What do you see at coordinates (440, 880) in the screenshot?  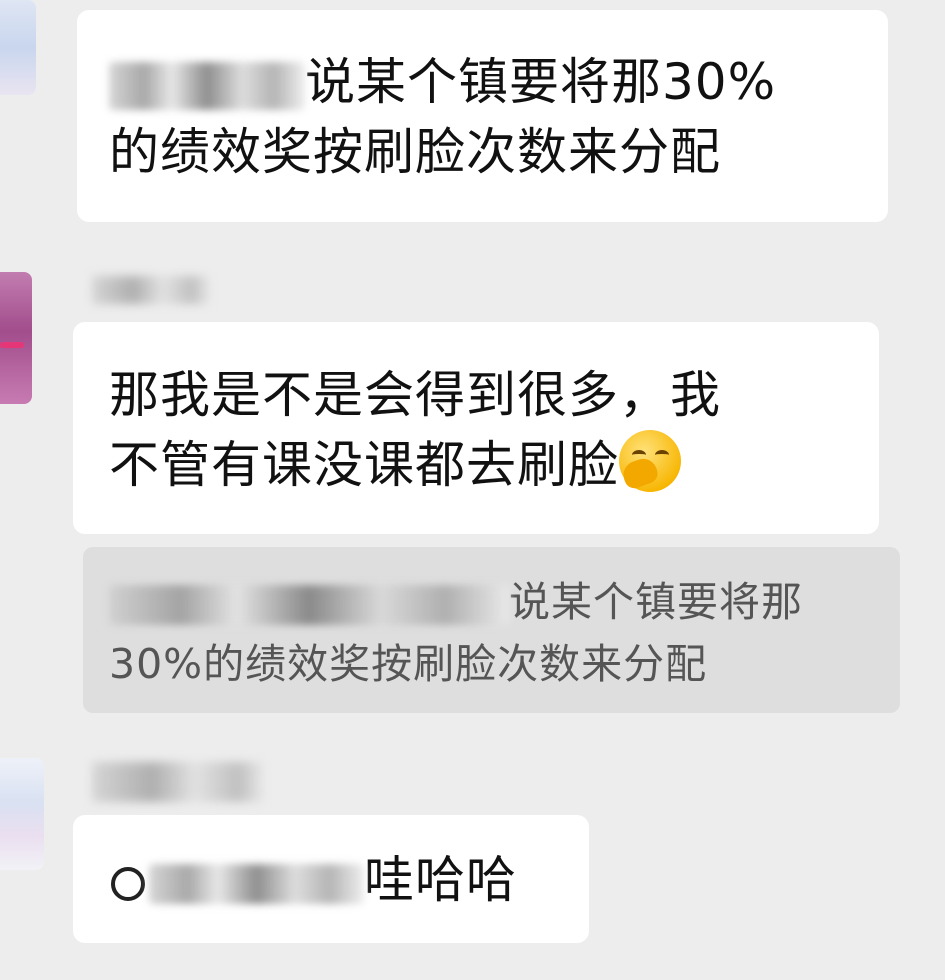 I see `message-3-text: 哇哈哈` at bounding box center [440, 880].